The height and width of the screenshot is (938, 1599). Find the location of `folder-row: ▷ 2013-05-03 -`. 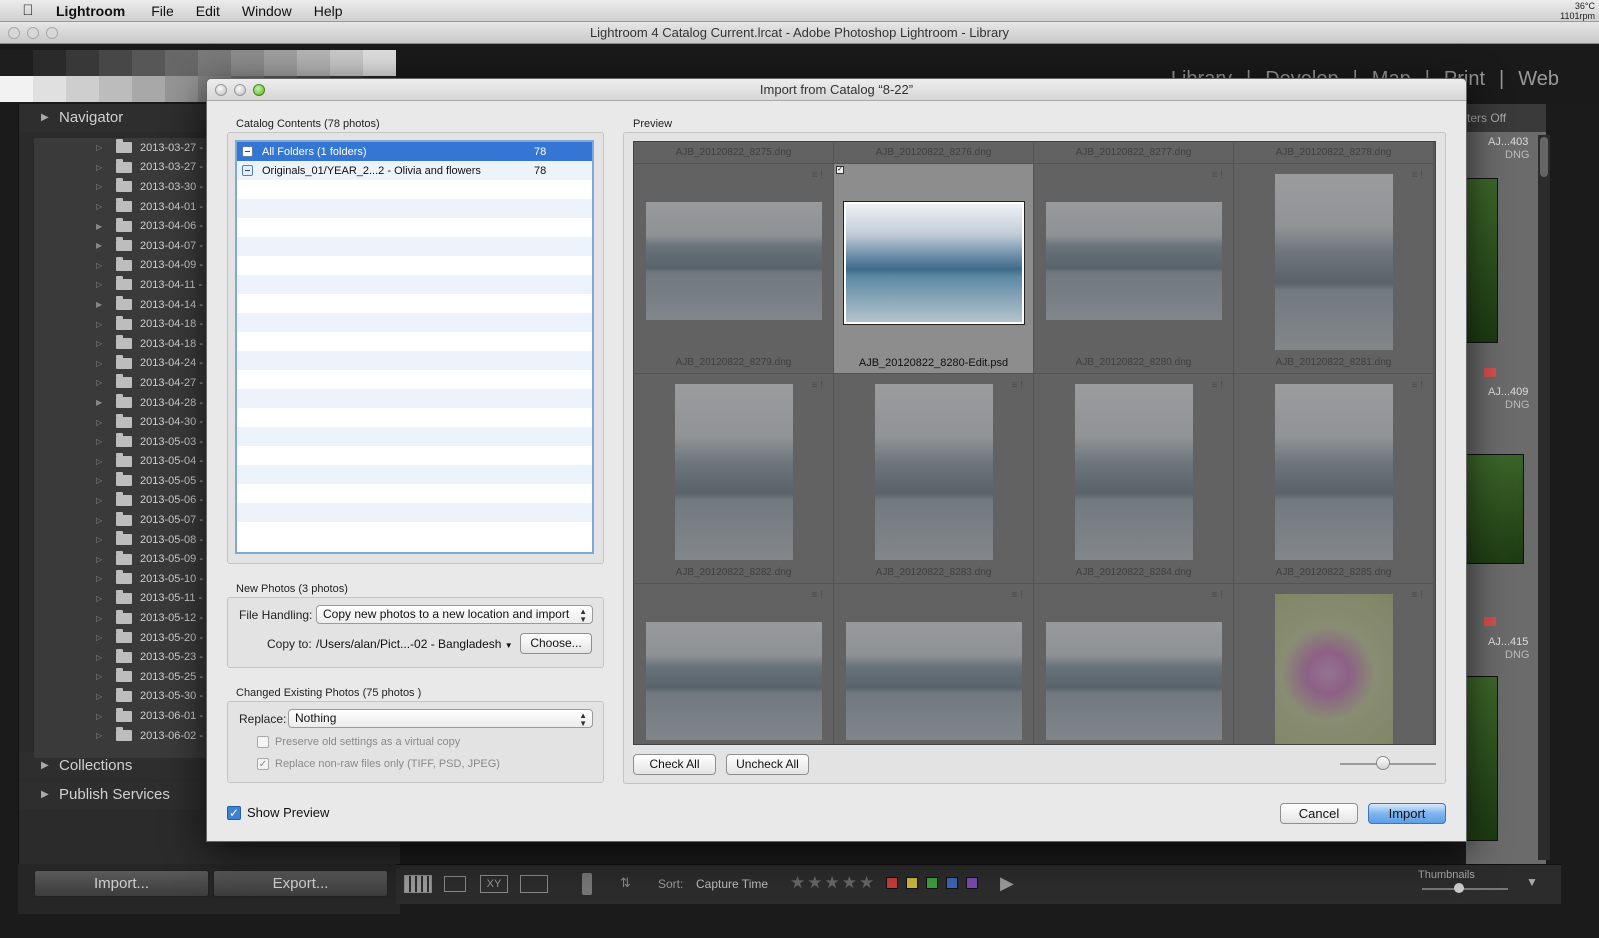

folder-row: ▷ 2013-05-03 - is located at coordinates (124, 442).